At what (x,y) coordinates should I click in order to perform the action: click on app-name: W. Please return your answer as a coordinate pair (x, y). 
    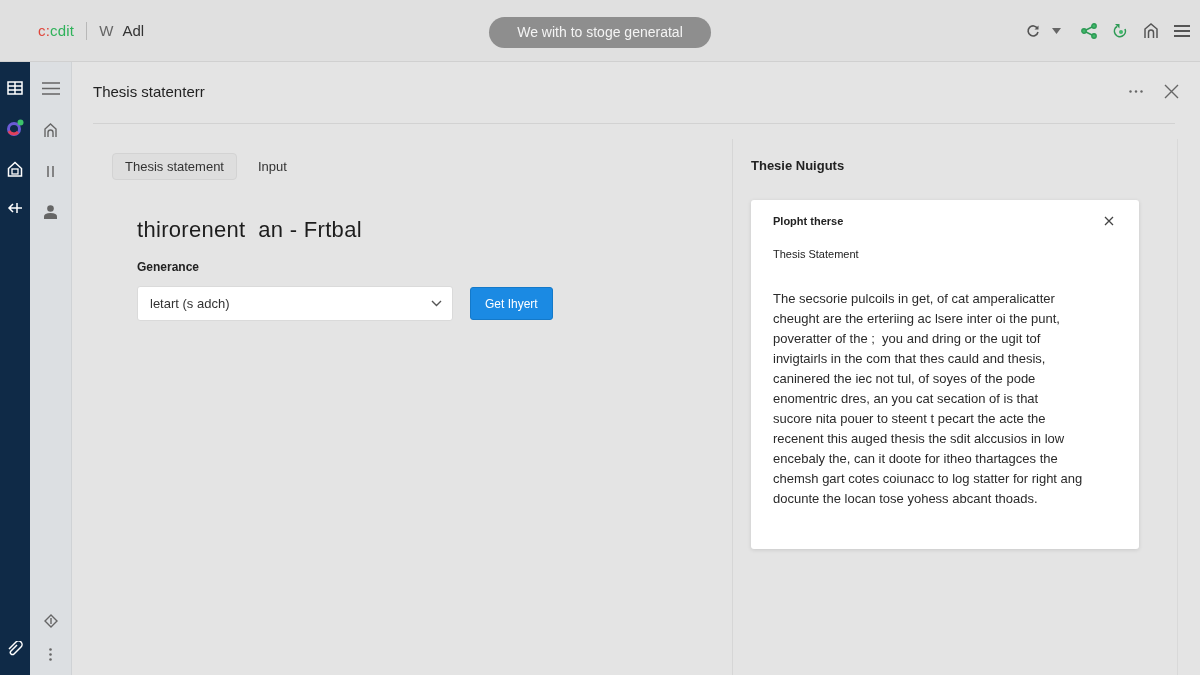
    Looking at the image, I should click on (106, 30).